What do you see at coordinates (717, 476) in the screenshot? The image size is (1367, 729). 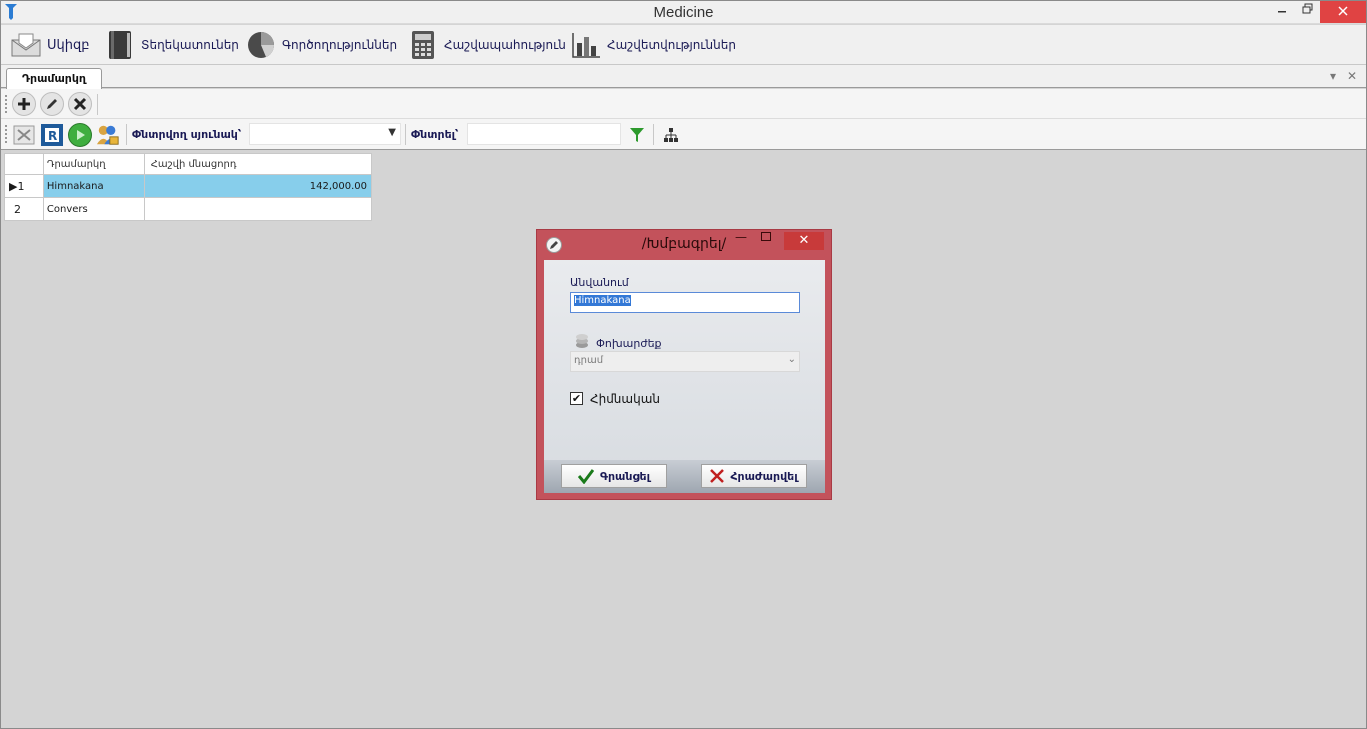 I see `cancel-x-icon` at bounding box center [717, 476].